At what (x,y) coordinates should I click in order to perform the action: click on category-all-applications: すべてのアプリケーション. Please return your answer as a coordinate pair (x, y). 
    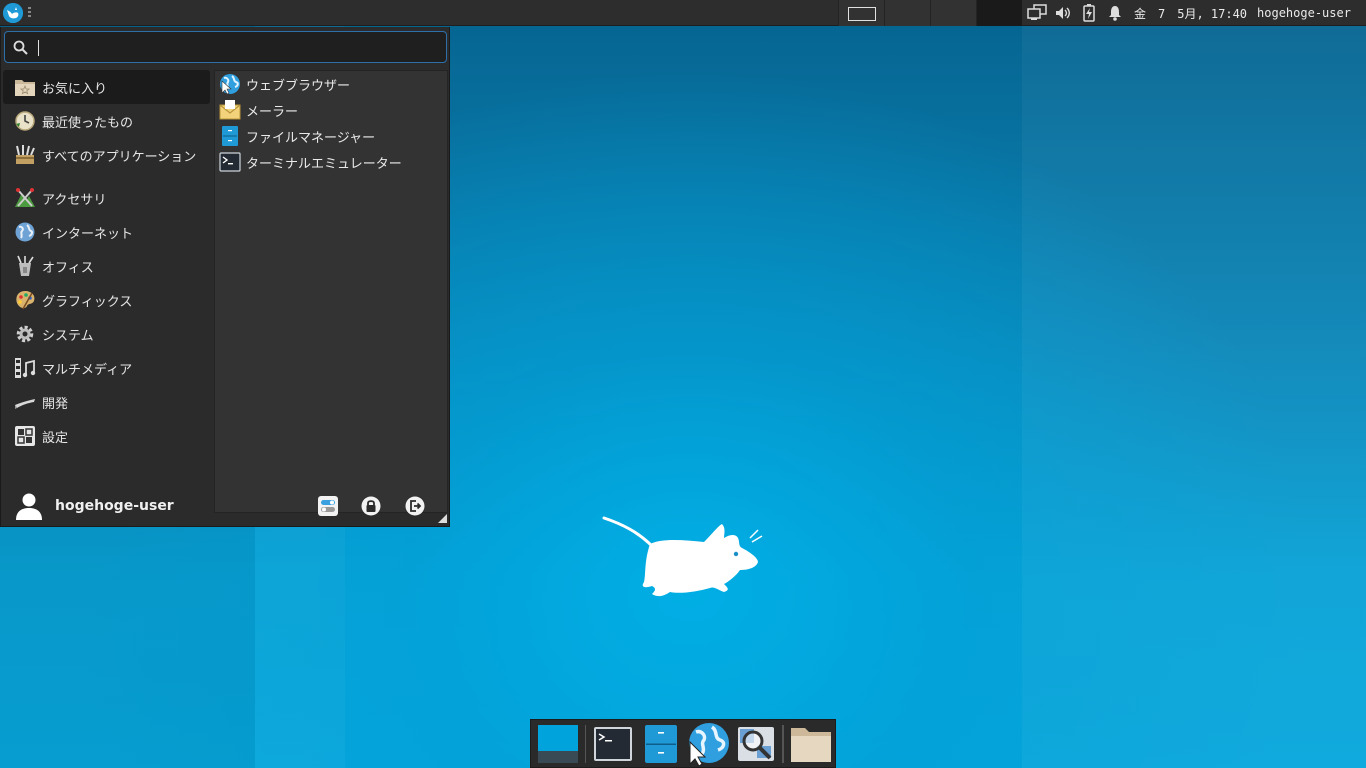
    Looking at the image, I should click on (106, 155).